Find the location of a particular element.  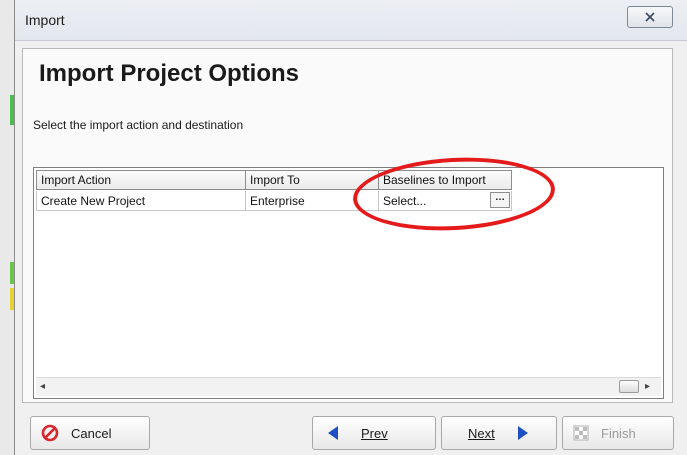

title-bar: Import is located at coordinates (351, 20).